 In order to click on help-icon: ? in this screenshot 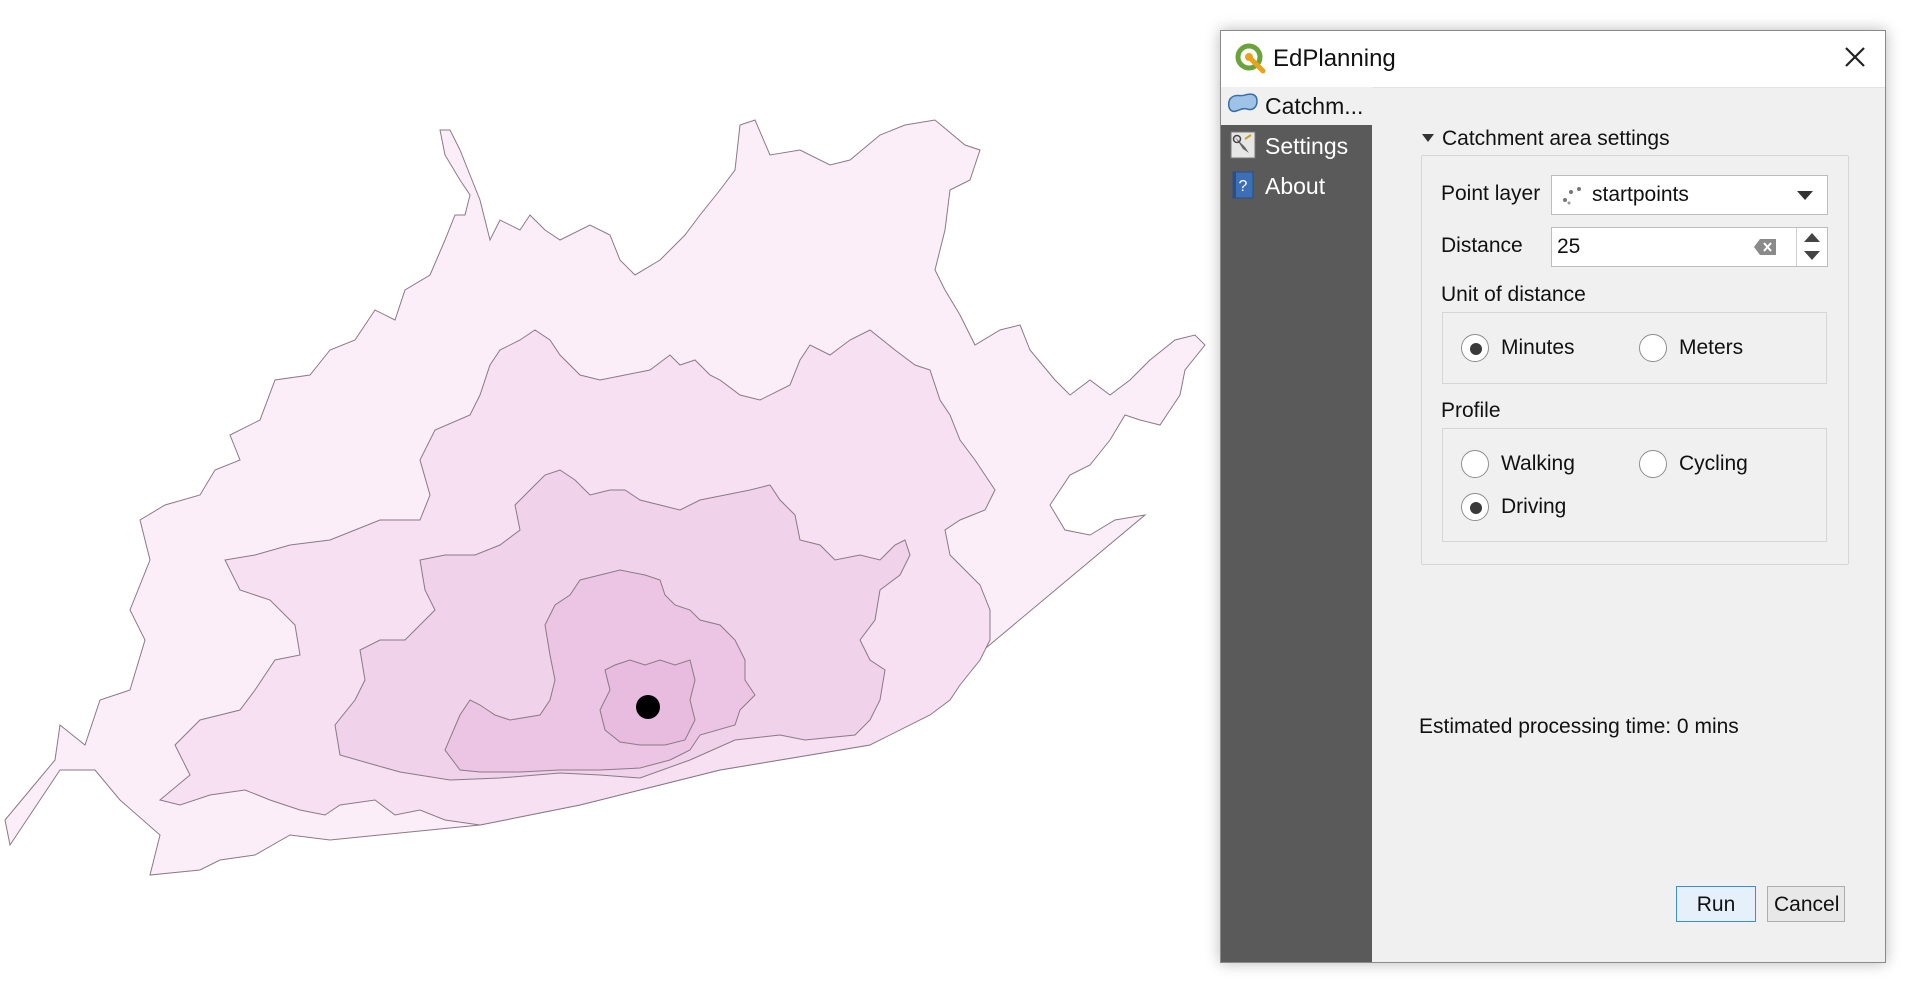, I will do `click(1243, 185)`.